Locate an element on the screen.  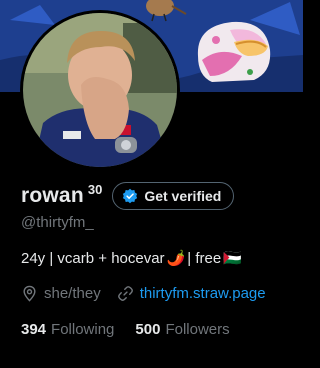
followers-stat: 500 Followers is located at coordinates (182, 329).